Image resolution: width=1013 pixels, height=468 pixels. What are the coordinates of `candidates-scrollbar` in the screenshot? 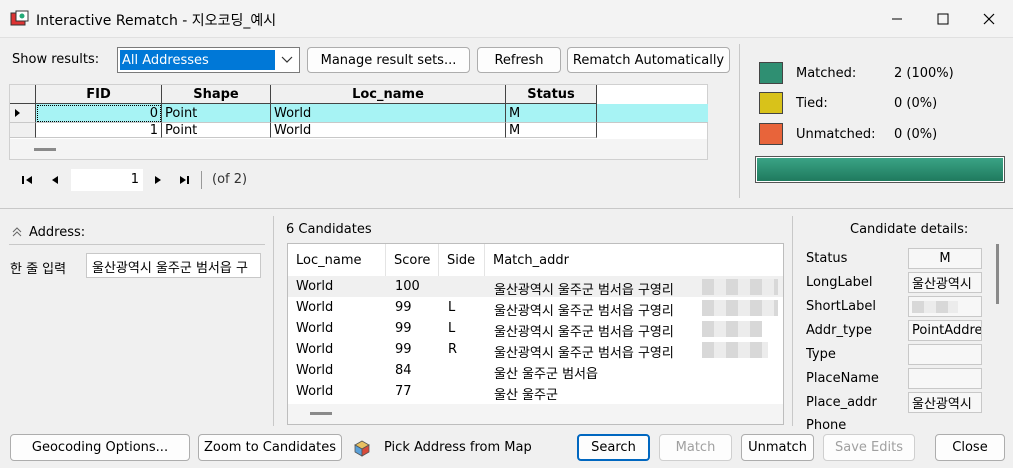 It's located at (535, 414).